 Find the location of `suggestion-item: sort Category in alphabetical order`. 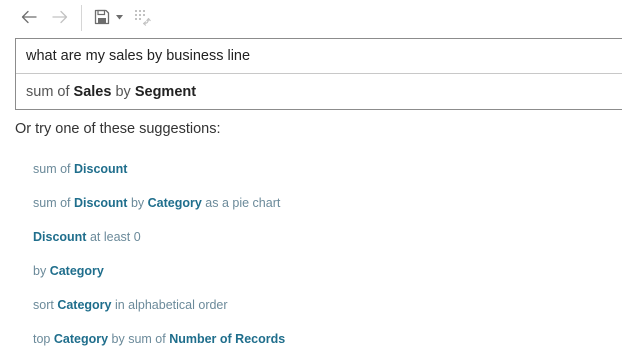

suggestion-item: sort Category in alphabetical order is located at coordinates (159, 305).